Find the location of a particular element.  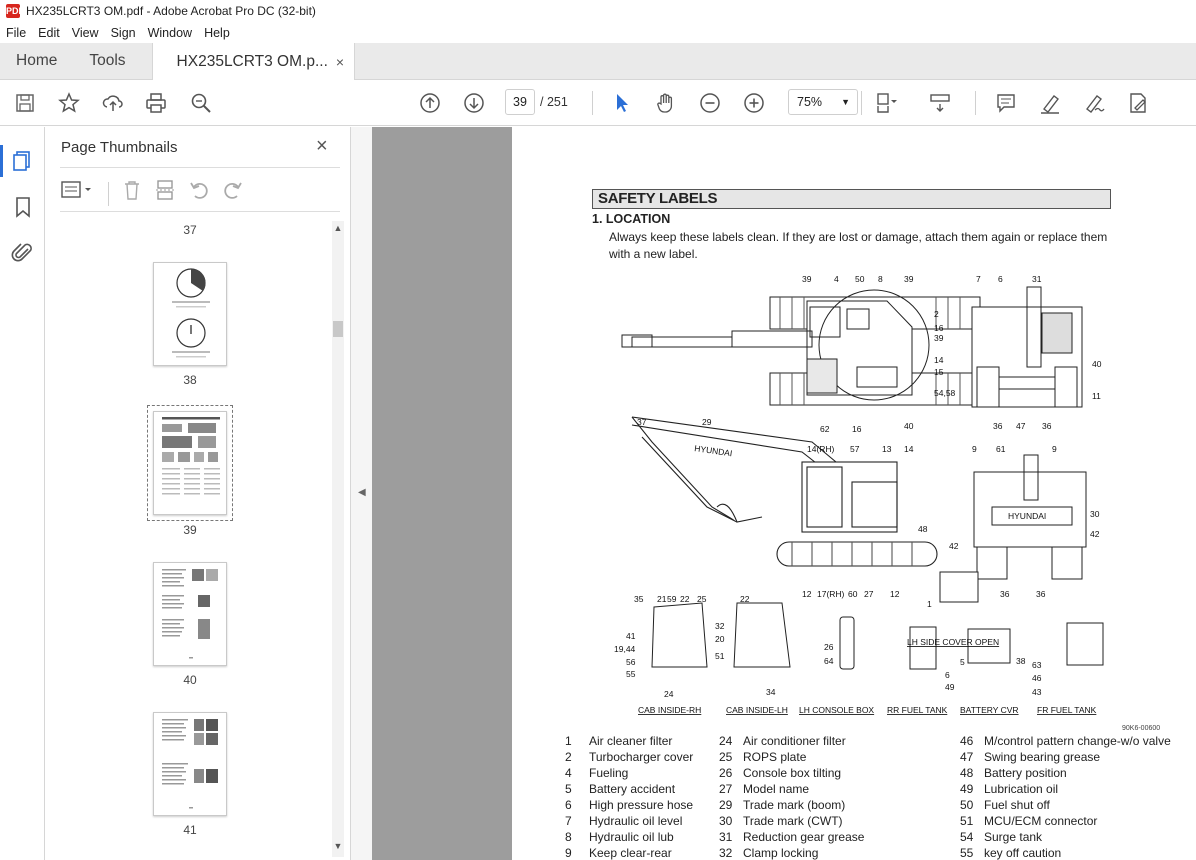

legend-number: 7 is located at coordinates (568, 821).